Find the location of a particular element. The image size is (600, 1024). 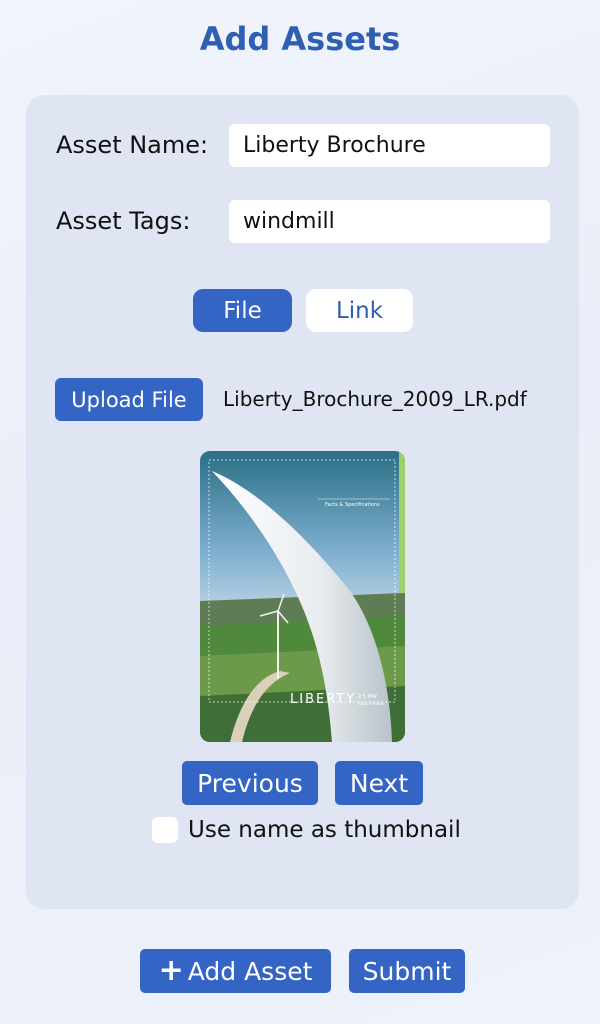

file-tab-button: File is located at coordinates (242, 310).